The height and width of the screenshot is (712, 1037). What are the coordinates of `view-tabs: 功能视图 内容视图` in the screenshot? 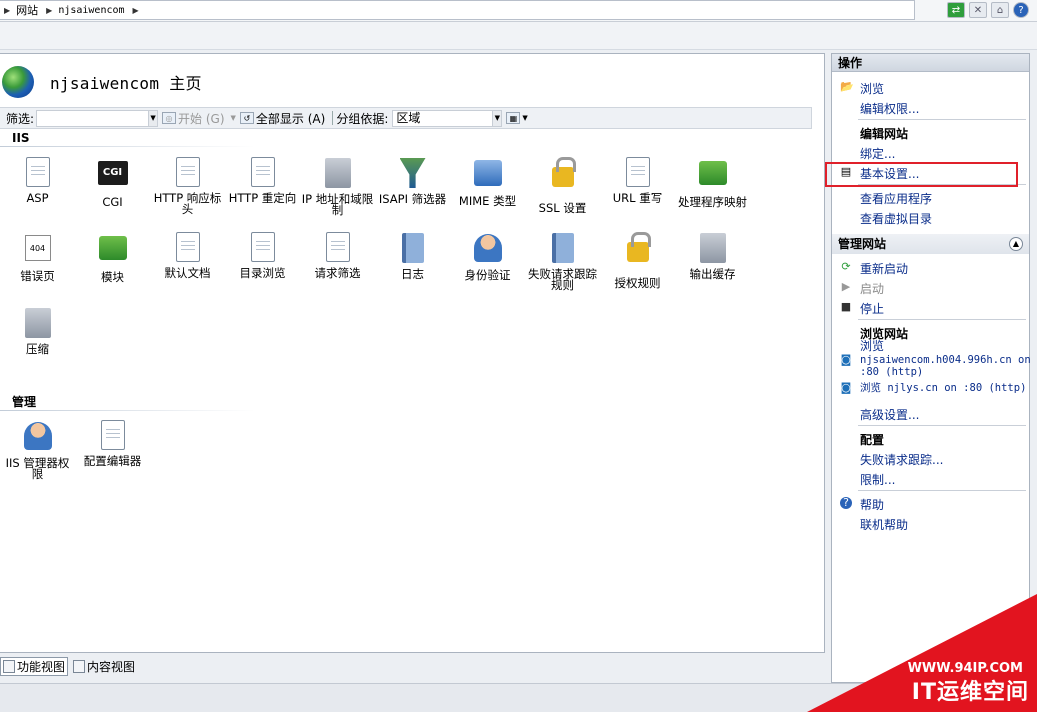 It's located at (69, 666).